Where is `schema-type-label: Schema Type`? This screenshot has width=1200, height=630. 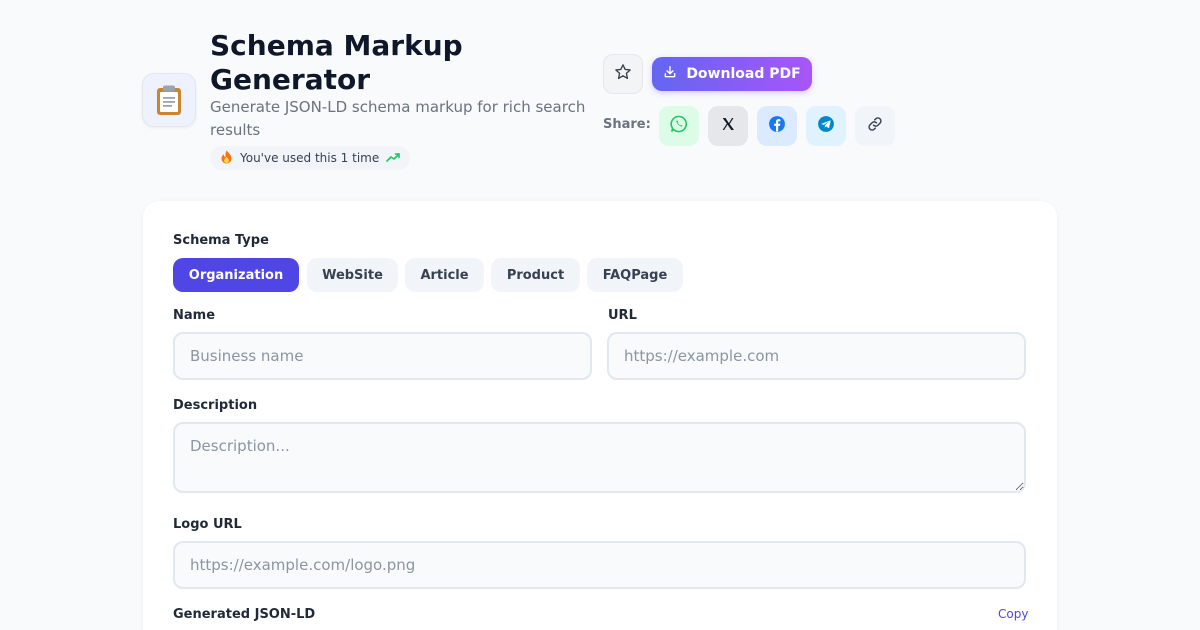 schema-type-label: Schema Type is located at coordinates (221, 240).